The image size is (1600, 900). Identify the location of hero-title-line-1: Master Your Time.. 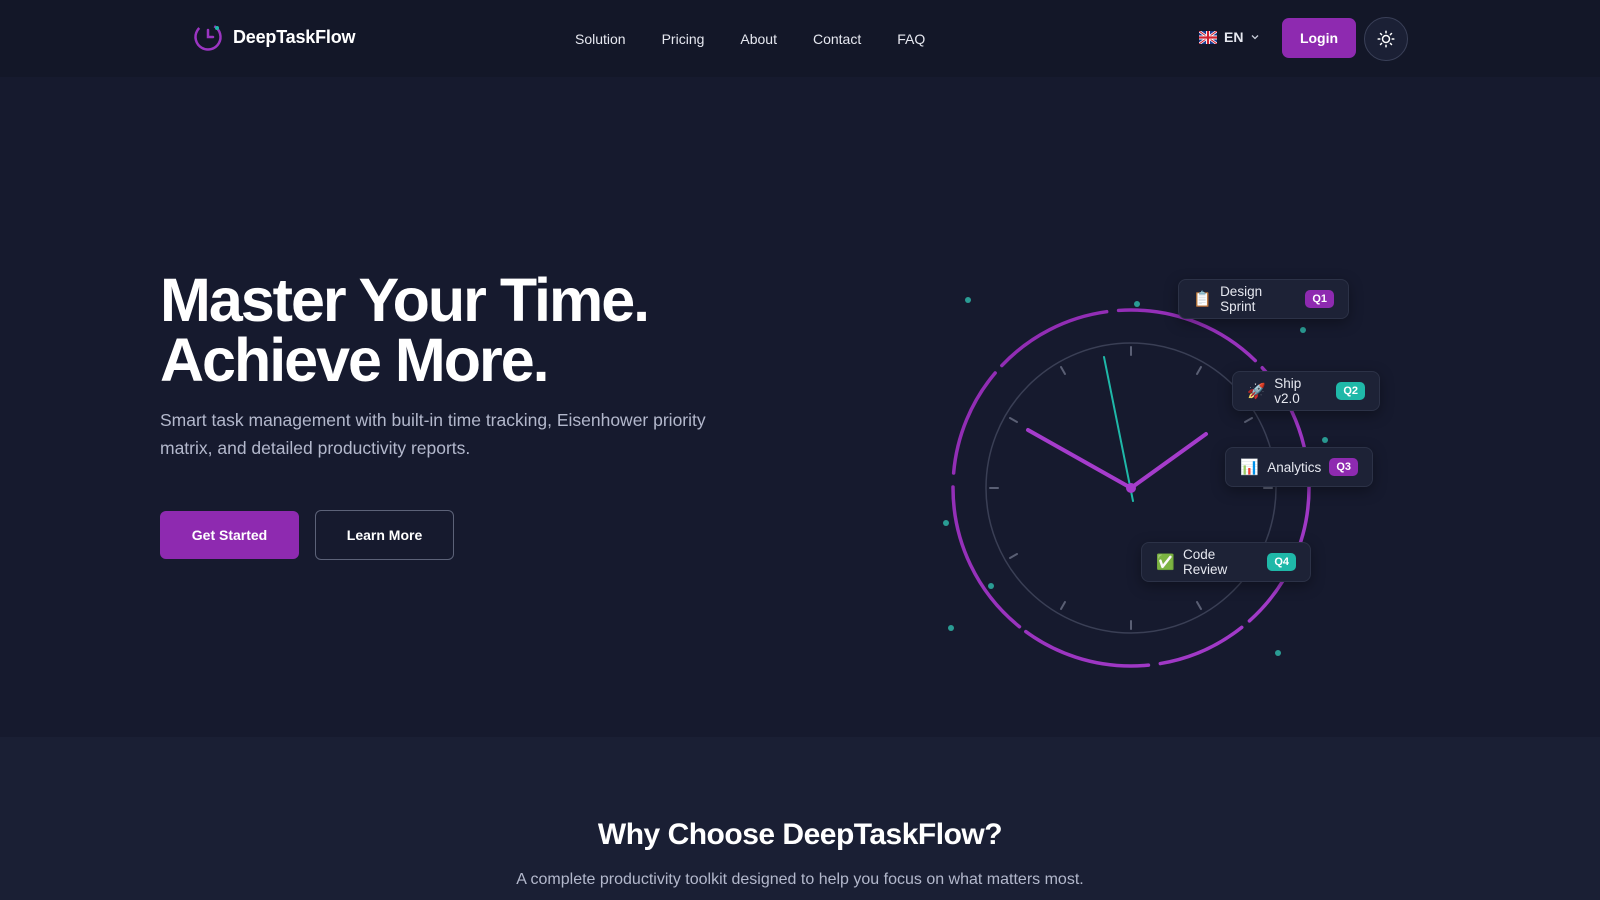
(405, 300).